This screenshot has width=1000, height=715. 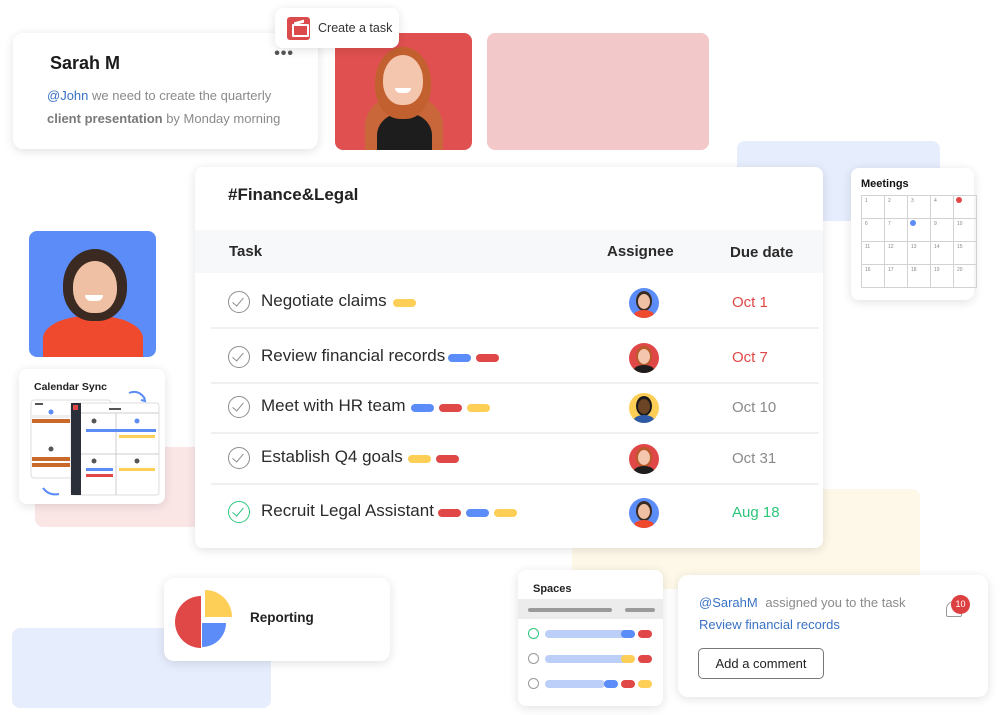 I want to click on calendar-day: 10, so click(x=965, y=230).